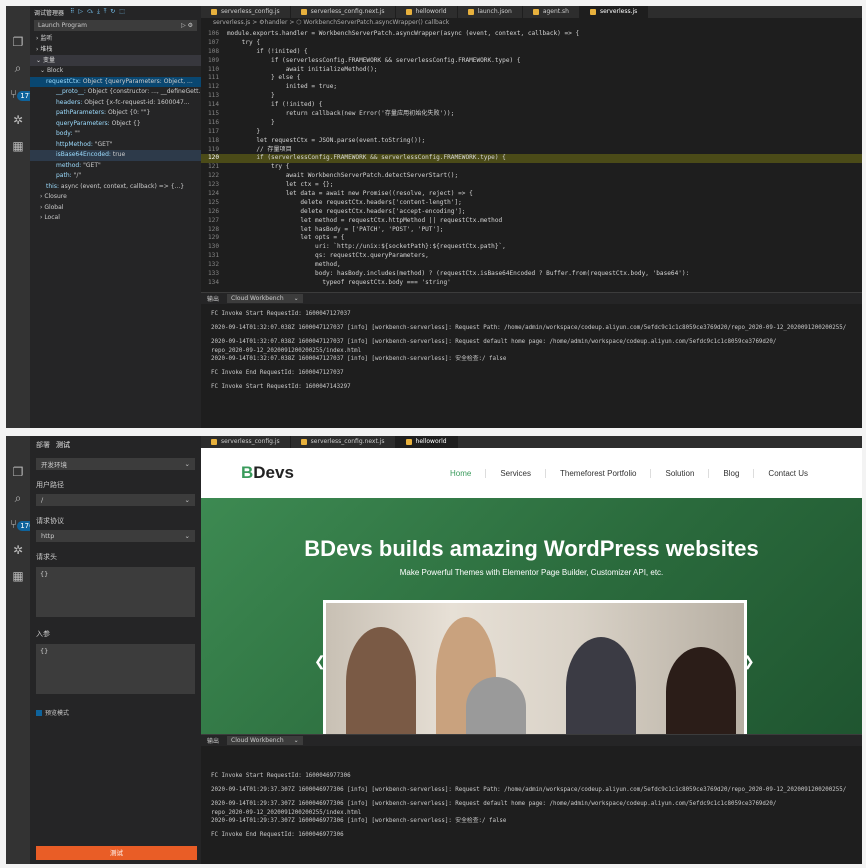 The width and height of the screenshot is (866, 868). What do you see at coordinates (787, 473) in the screenshot?
I see `nav-item: Contact Us` at bounding box center [787, 473].